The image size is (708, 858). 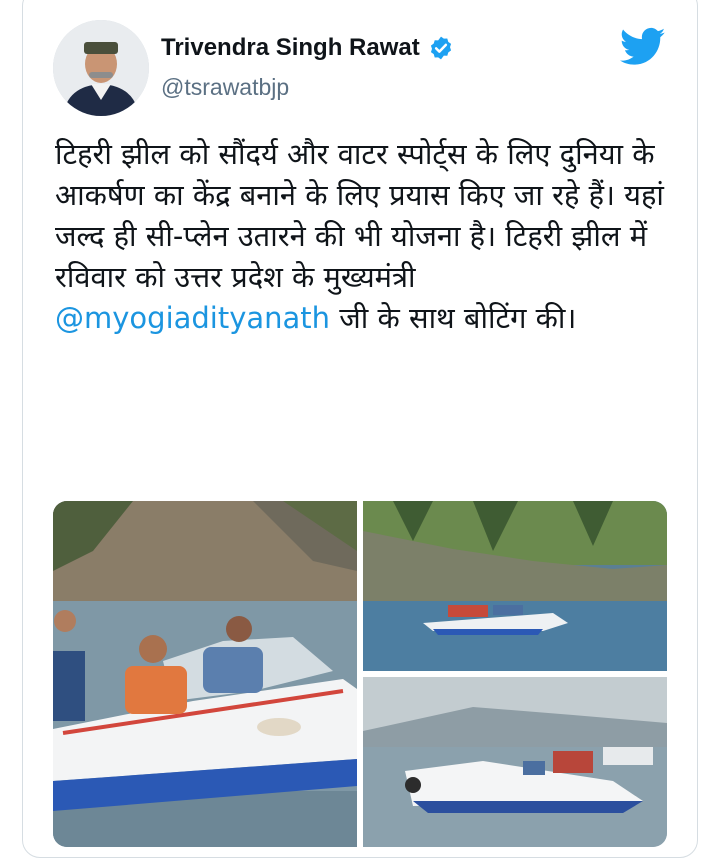 I want to click on boating-photo-lake-wide, so click(x=515, y=586).